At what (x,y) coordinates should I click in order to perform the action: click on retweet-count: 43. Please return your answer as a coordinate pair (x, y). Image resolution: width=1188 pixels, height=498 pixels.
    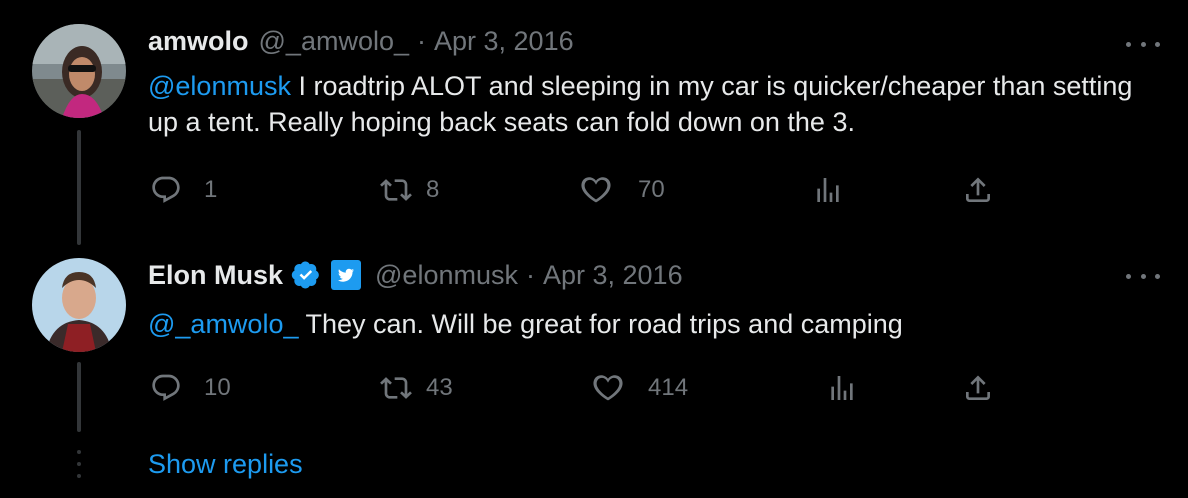
    Looking at the image, I should click on (439, 387).